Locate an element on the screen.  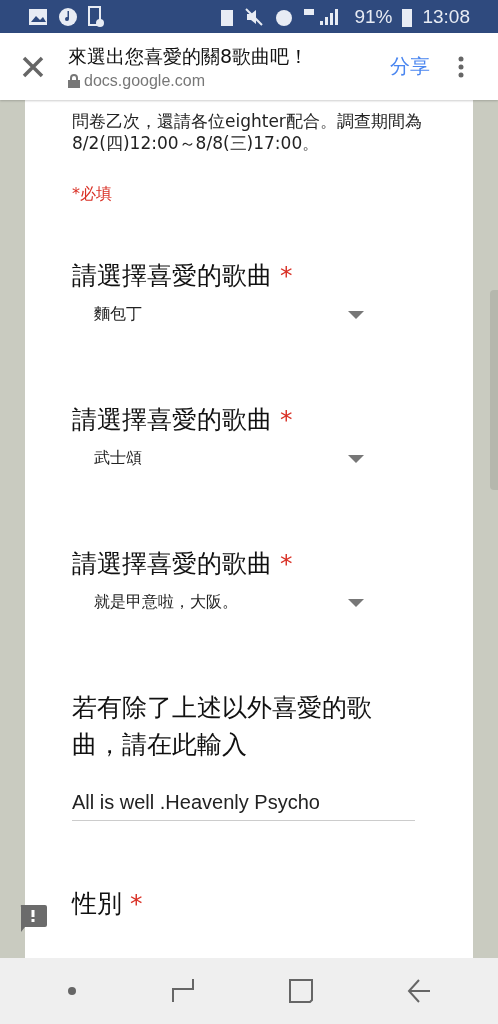
share-button: 分享 is located at coordinates (410, 66).